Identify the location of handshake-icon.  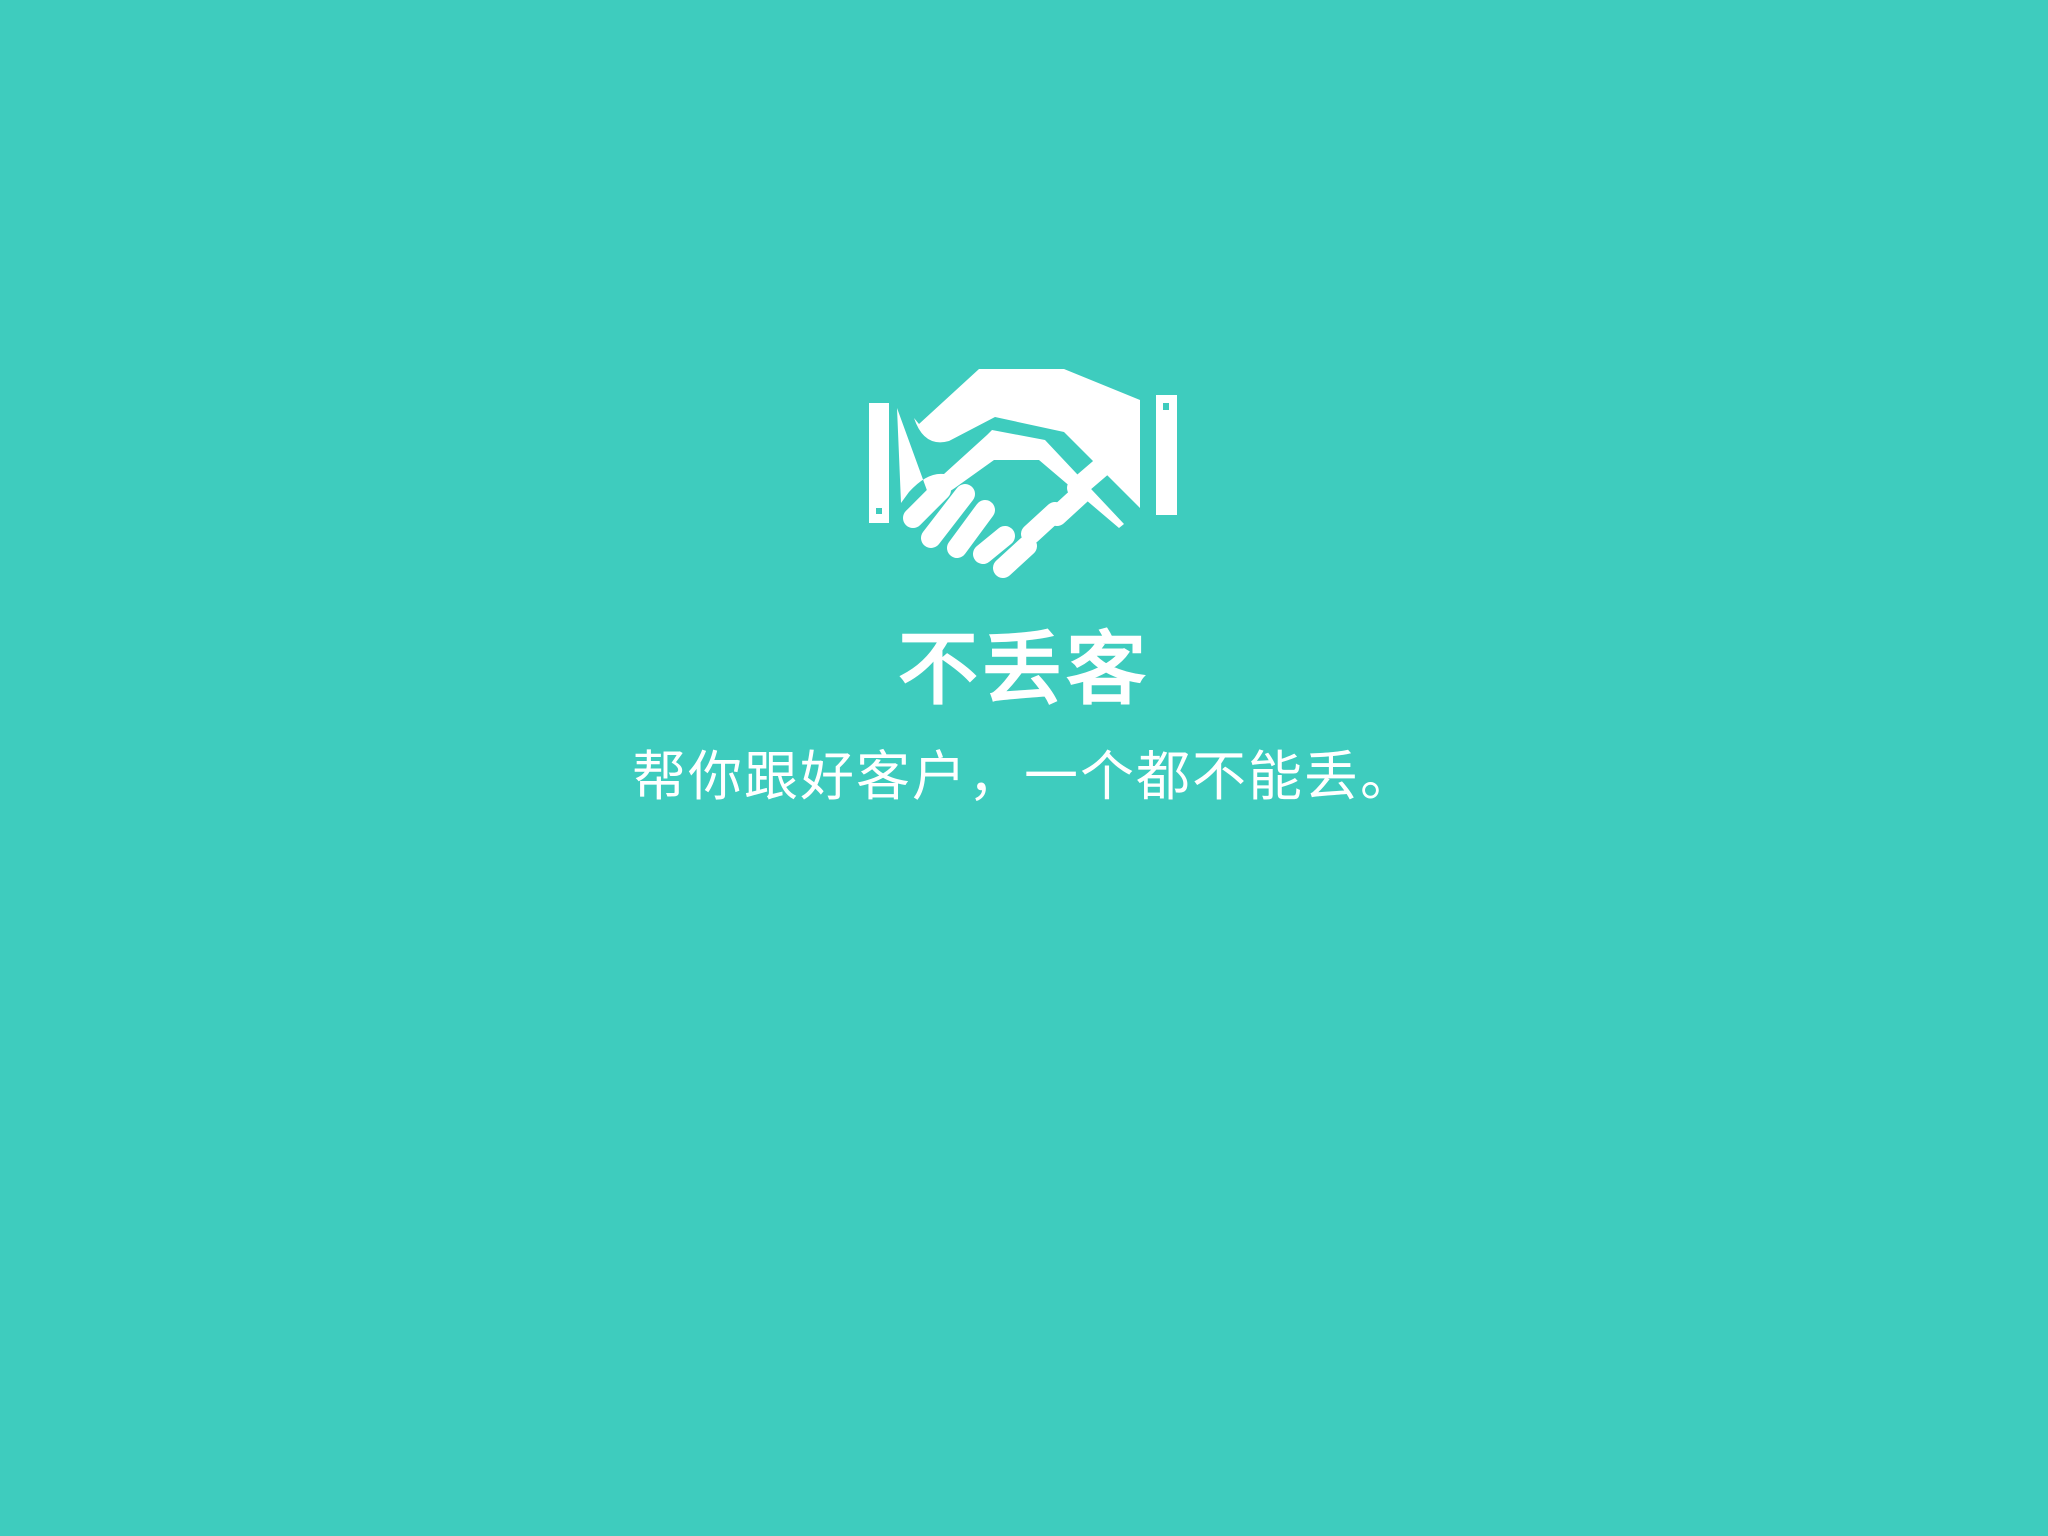
(1023, 473).